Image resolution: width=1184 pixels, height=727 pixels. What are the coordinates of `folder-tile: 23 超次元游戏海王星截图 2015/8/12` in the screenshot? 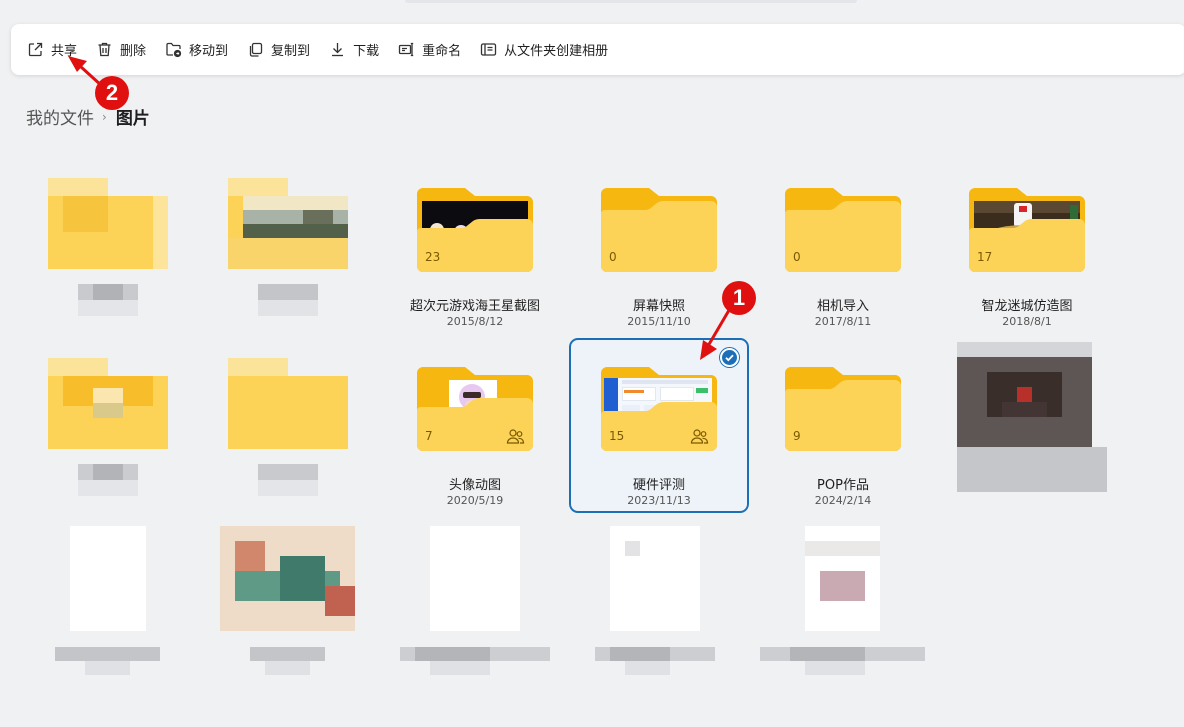 It's located at (475, 263).